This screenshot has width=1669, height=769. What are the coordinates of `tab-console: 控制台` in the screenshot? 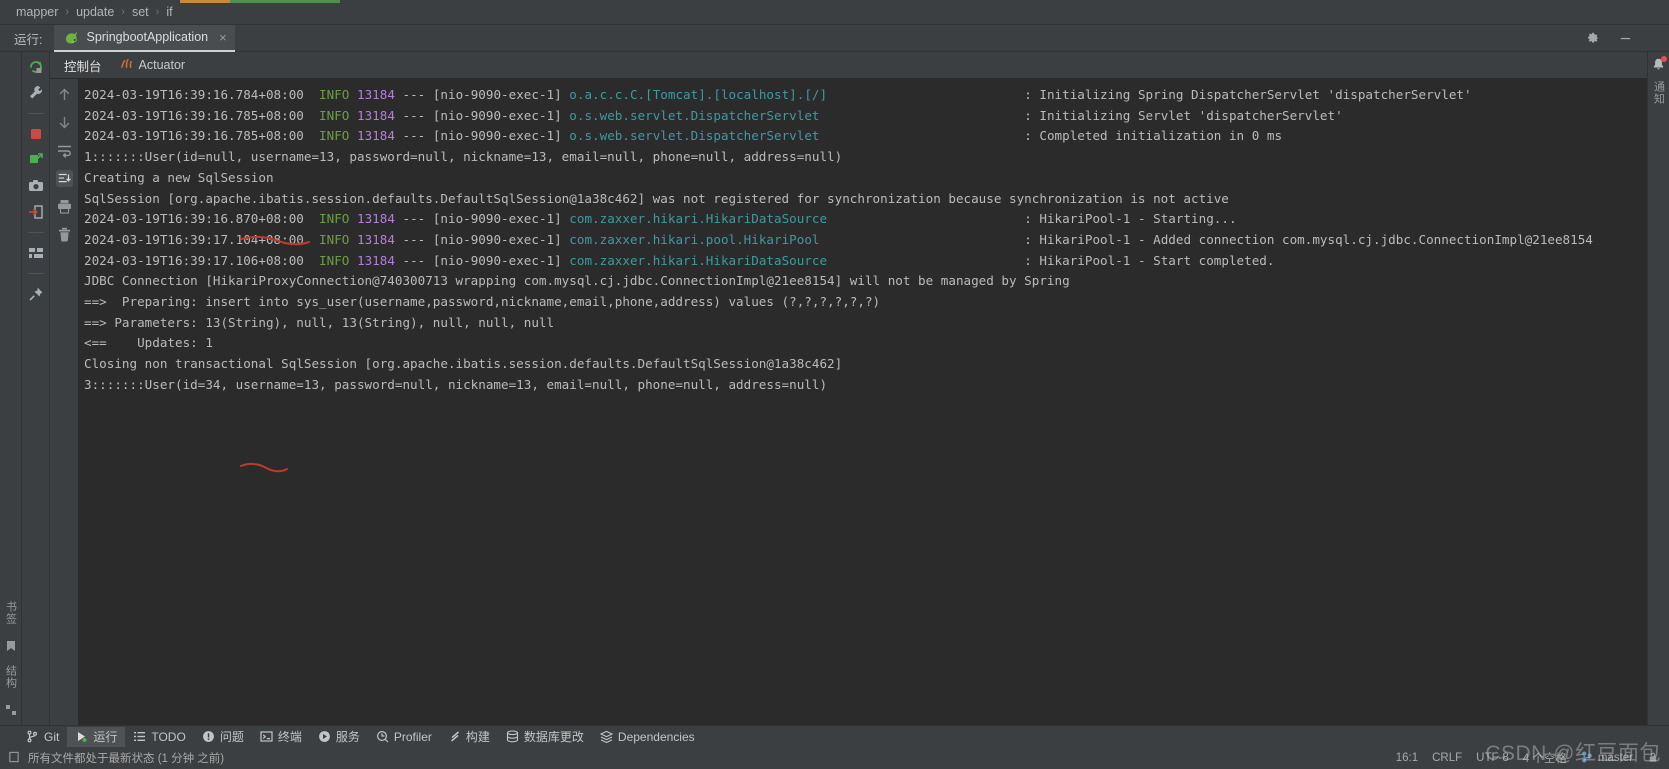 It's located at (83, 65).